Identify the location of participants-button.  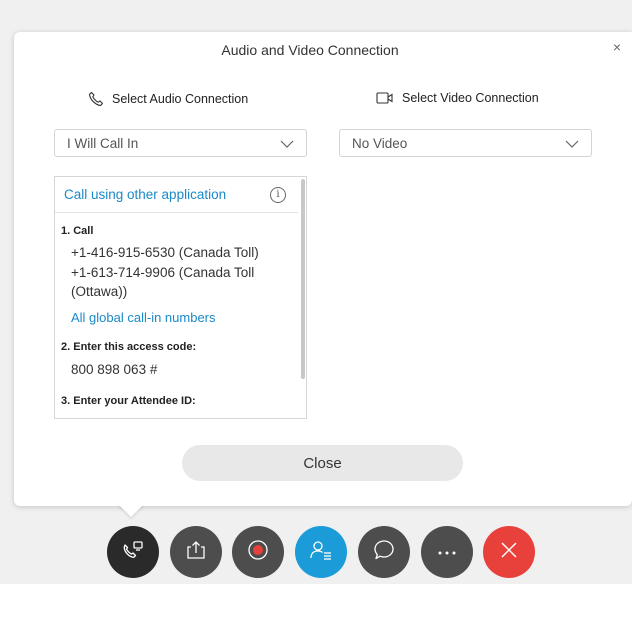
(321, 552).